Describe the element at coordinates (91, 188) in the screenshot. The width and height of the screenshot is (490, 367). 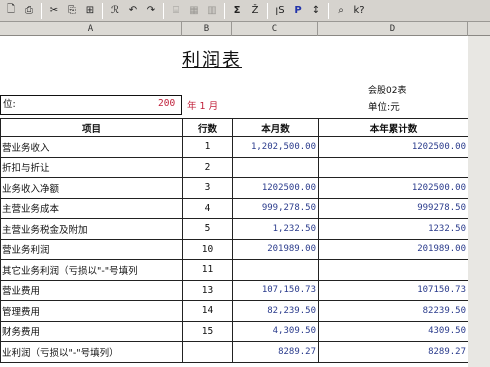
I see `cell-item: 业务收入净额` at that location.